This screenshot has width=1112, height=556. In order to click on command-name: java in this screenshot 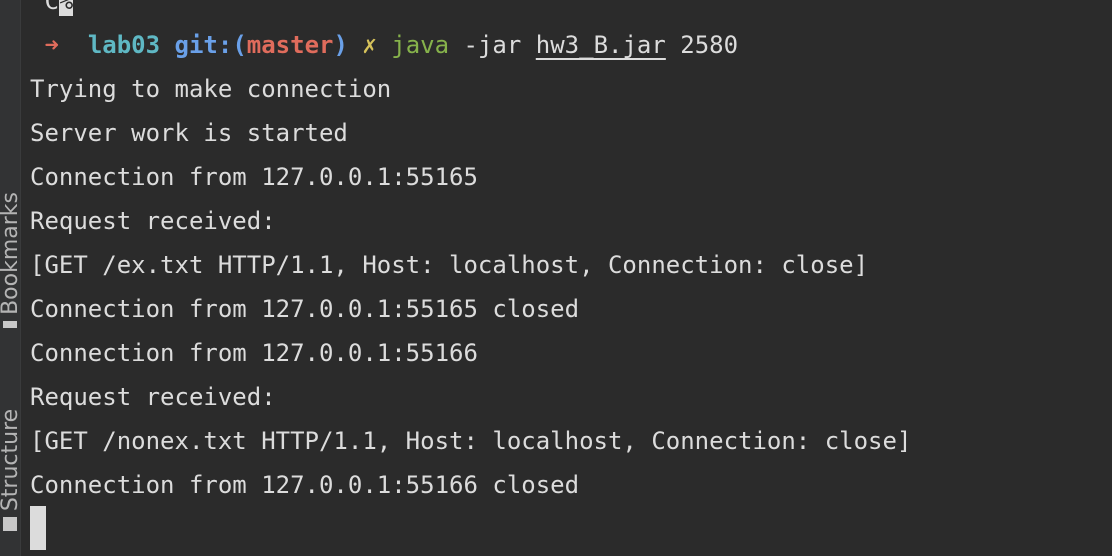, I will do `click(420, 45)`.